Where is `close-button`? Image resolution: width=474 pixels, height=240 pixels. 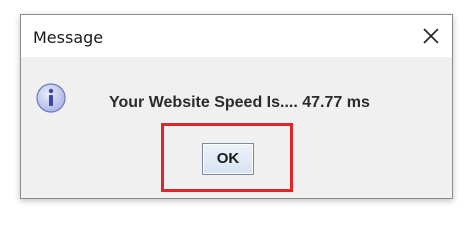 close-button is located at coordinates (431, 36).